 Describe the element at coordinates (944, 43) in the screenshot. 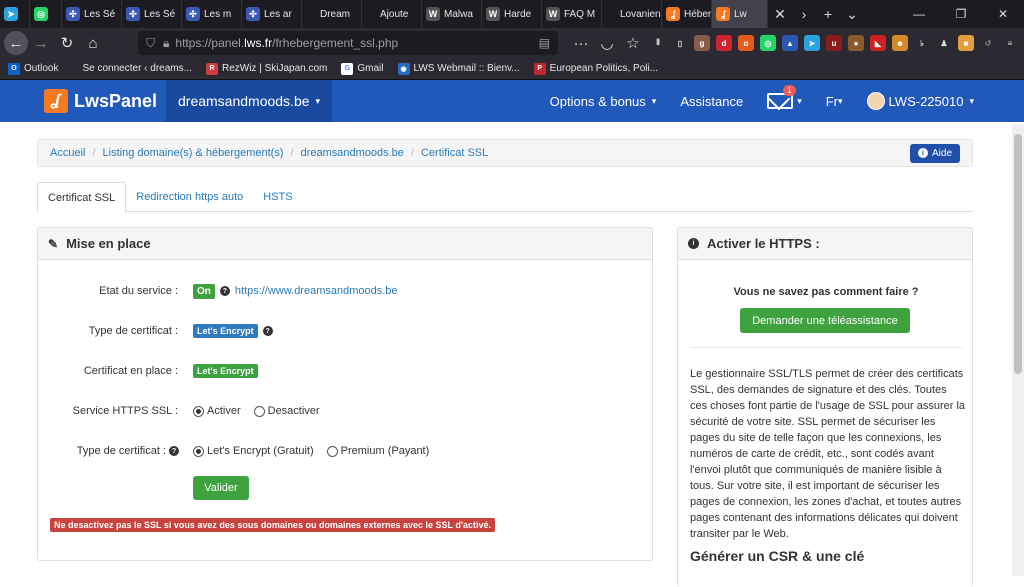

I see `extension-badge-icon: ♟` at that location.